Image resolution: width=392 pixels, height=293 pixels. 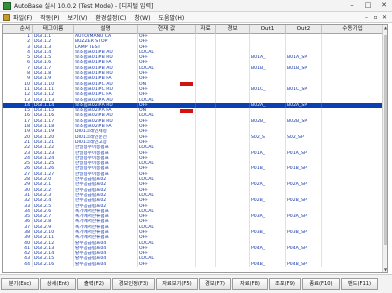 What do you see at coordinates (233, 264) in the screenshot?
I see `row-alarm` at bounding box center [233, 264].